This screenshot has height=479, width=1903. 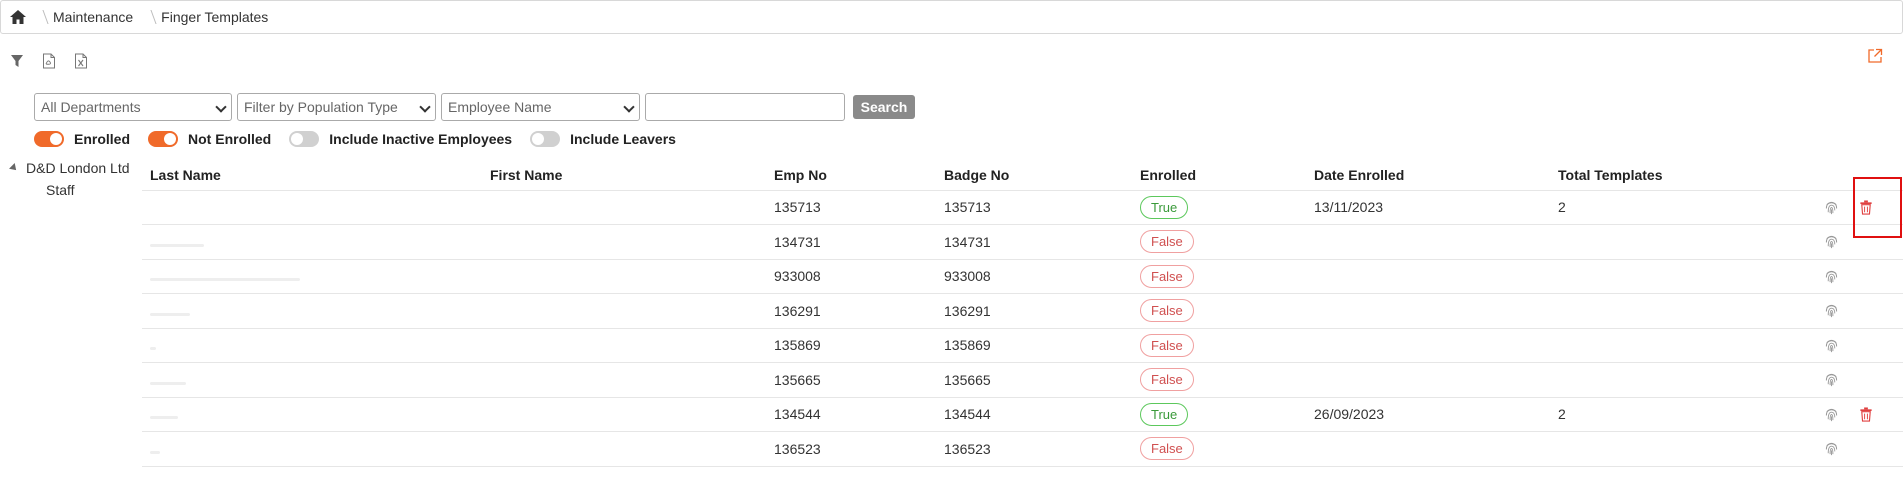 What do you see at coordinates (1219, 414) in the screenshot?
I see `cell-enrolled: True` at bounding box center [1219, 414].